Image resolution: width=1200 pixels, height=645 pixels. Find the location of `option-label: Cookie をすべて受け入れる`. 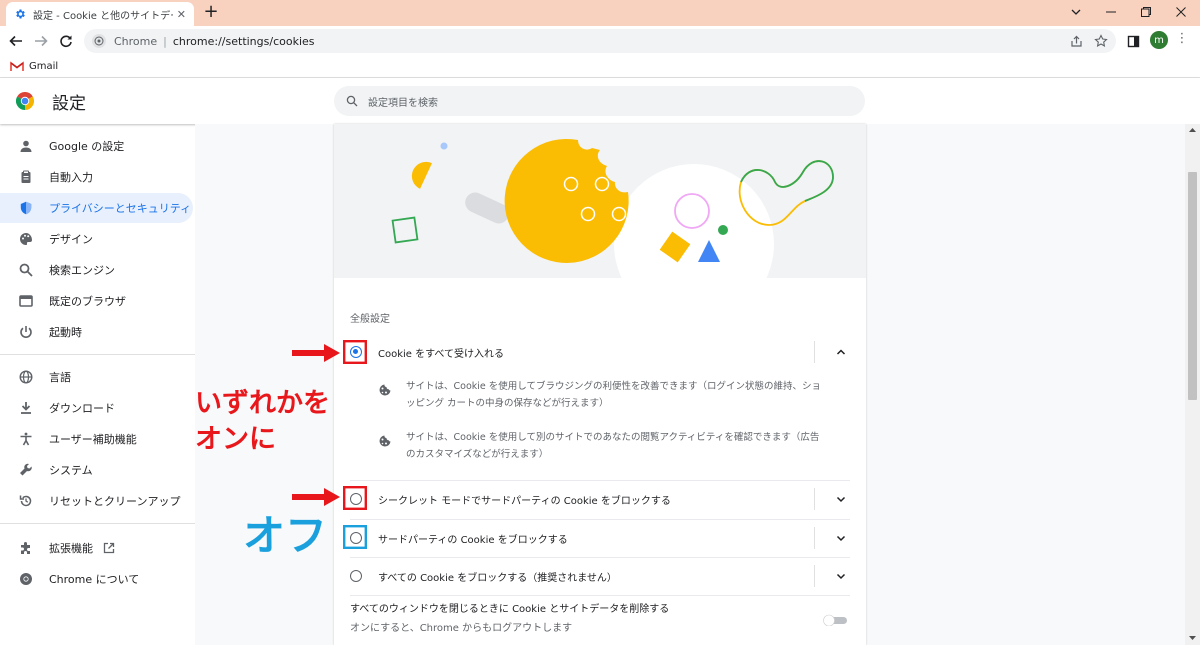

option-label: Cookie をすべて受け入れる is located at coordinates (441, 354).